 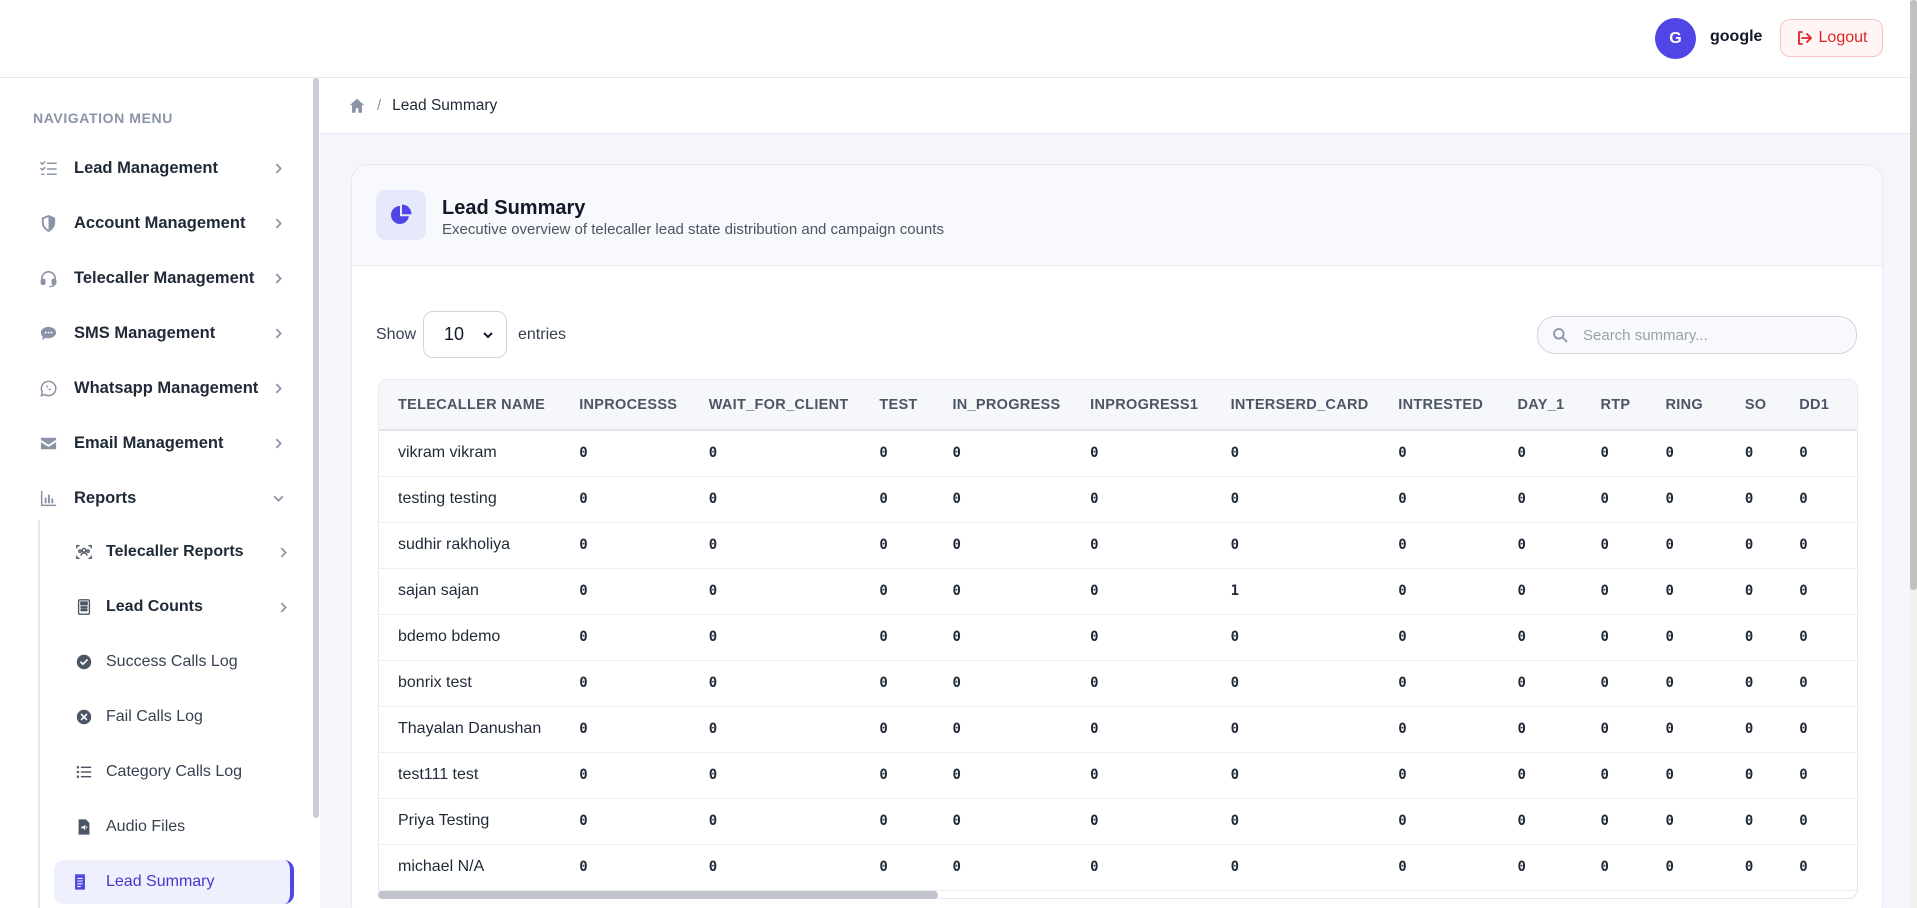 I want to click on sidebar-scrollbar, so click(x=316, y=448).